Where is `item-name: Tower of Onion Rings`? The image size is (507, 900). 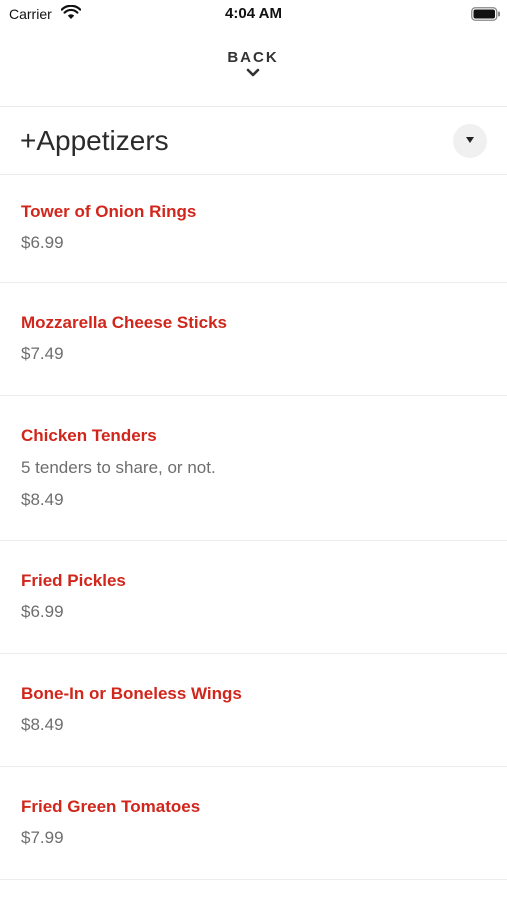 item-name: Tower of Onion Rings is located at coordinates (109, 211).